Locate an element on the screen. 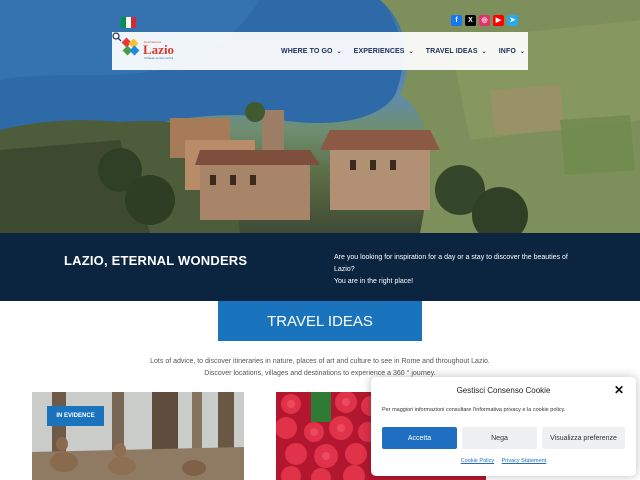 The image size is (640, 480). menu-item-label: WHERE TO GO is located at coordinates (307, 51).